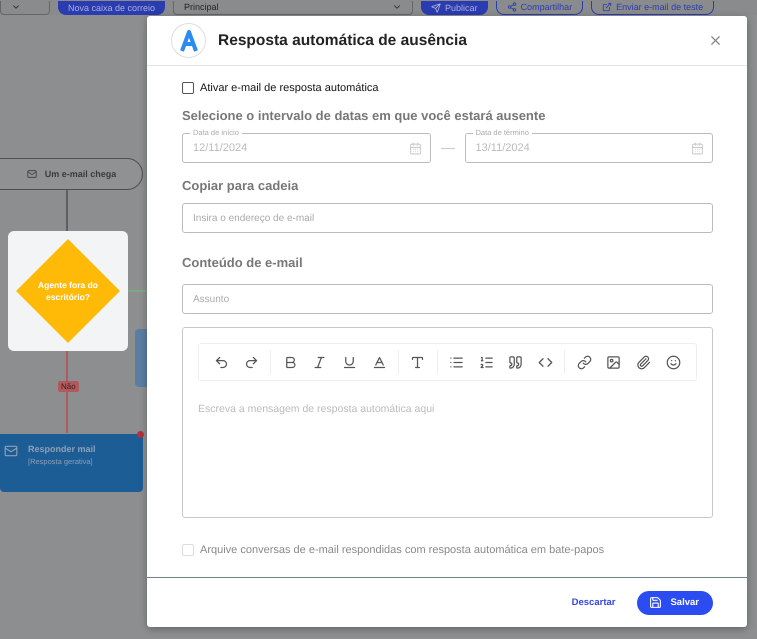 Image resolution: width=757 pixels, height=639 pixels. I want to click on email-field: Insira o endereço de e-mail, so click(447, 218).